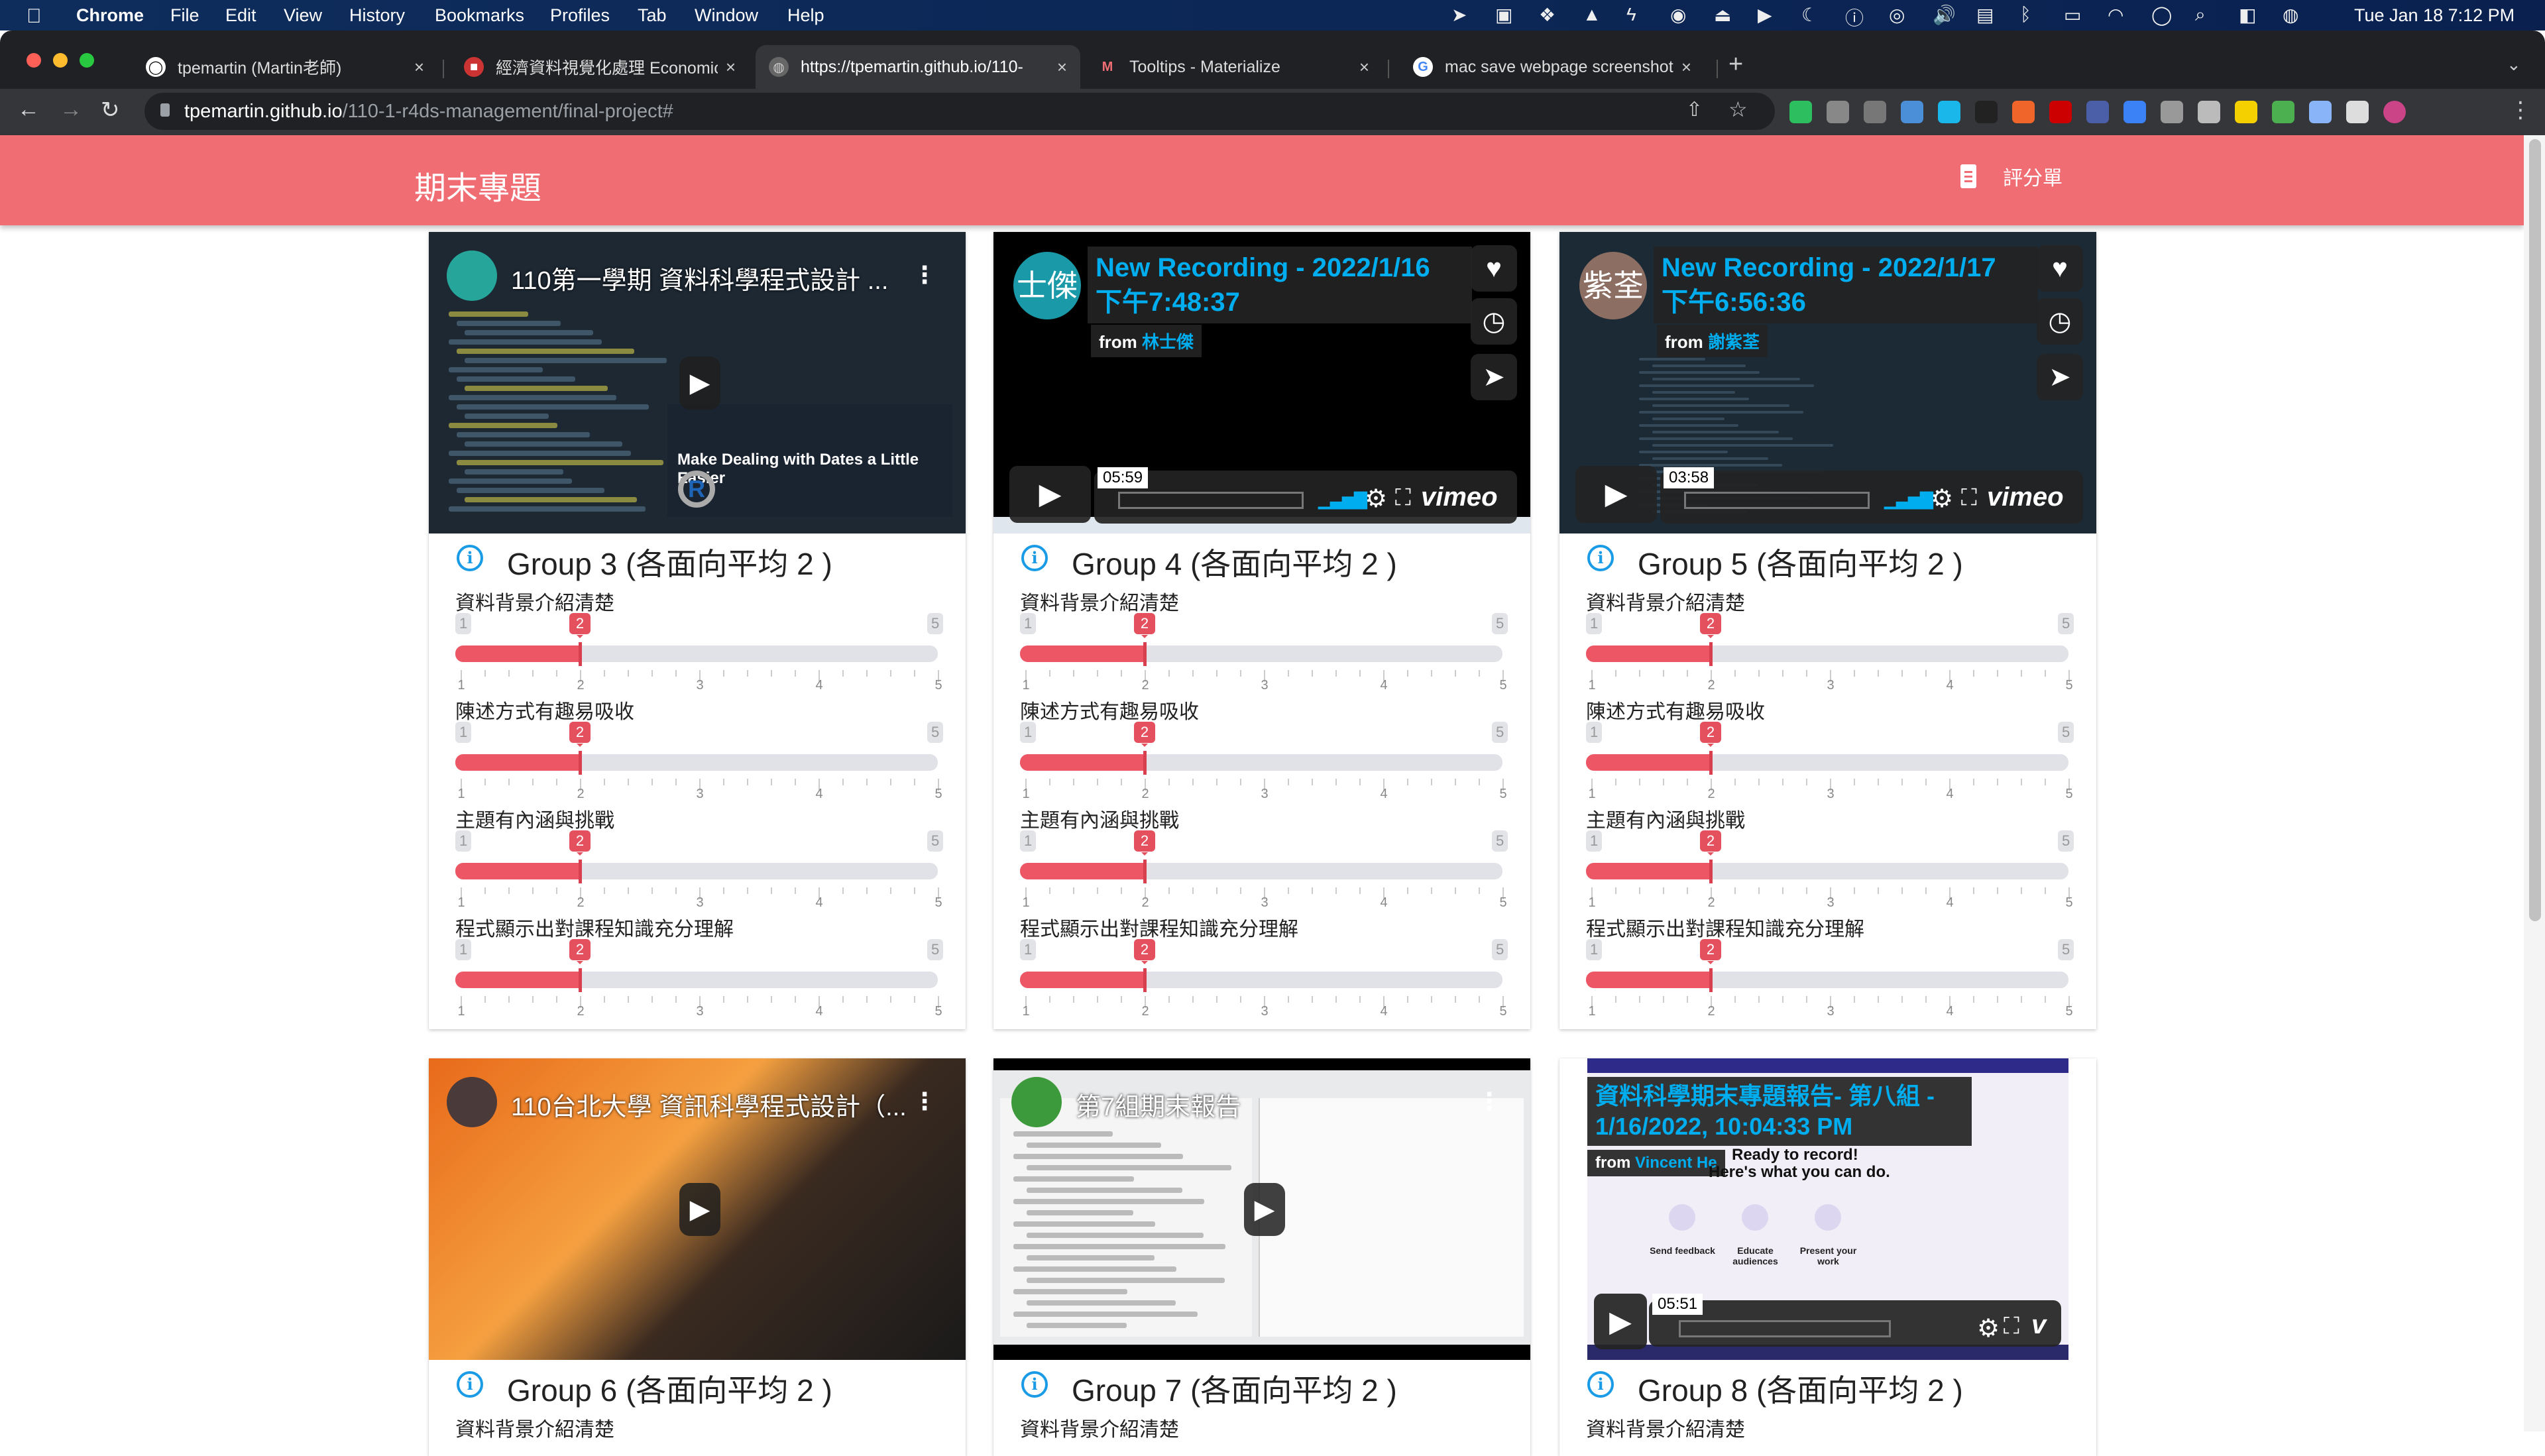 The width and height of the screenshot is (2545, 1456). I want to click on menu-app-name: Chrome, so click(110, 16).